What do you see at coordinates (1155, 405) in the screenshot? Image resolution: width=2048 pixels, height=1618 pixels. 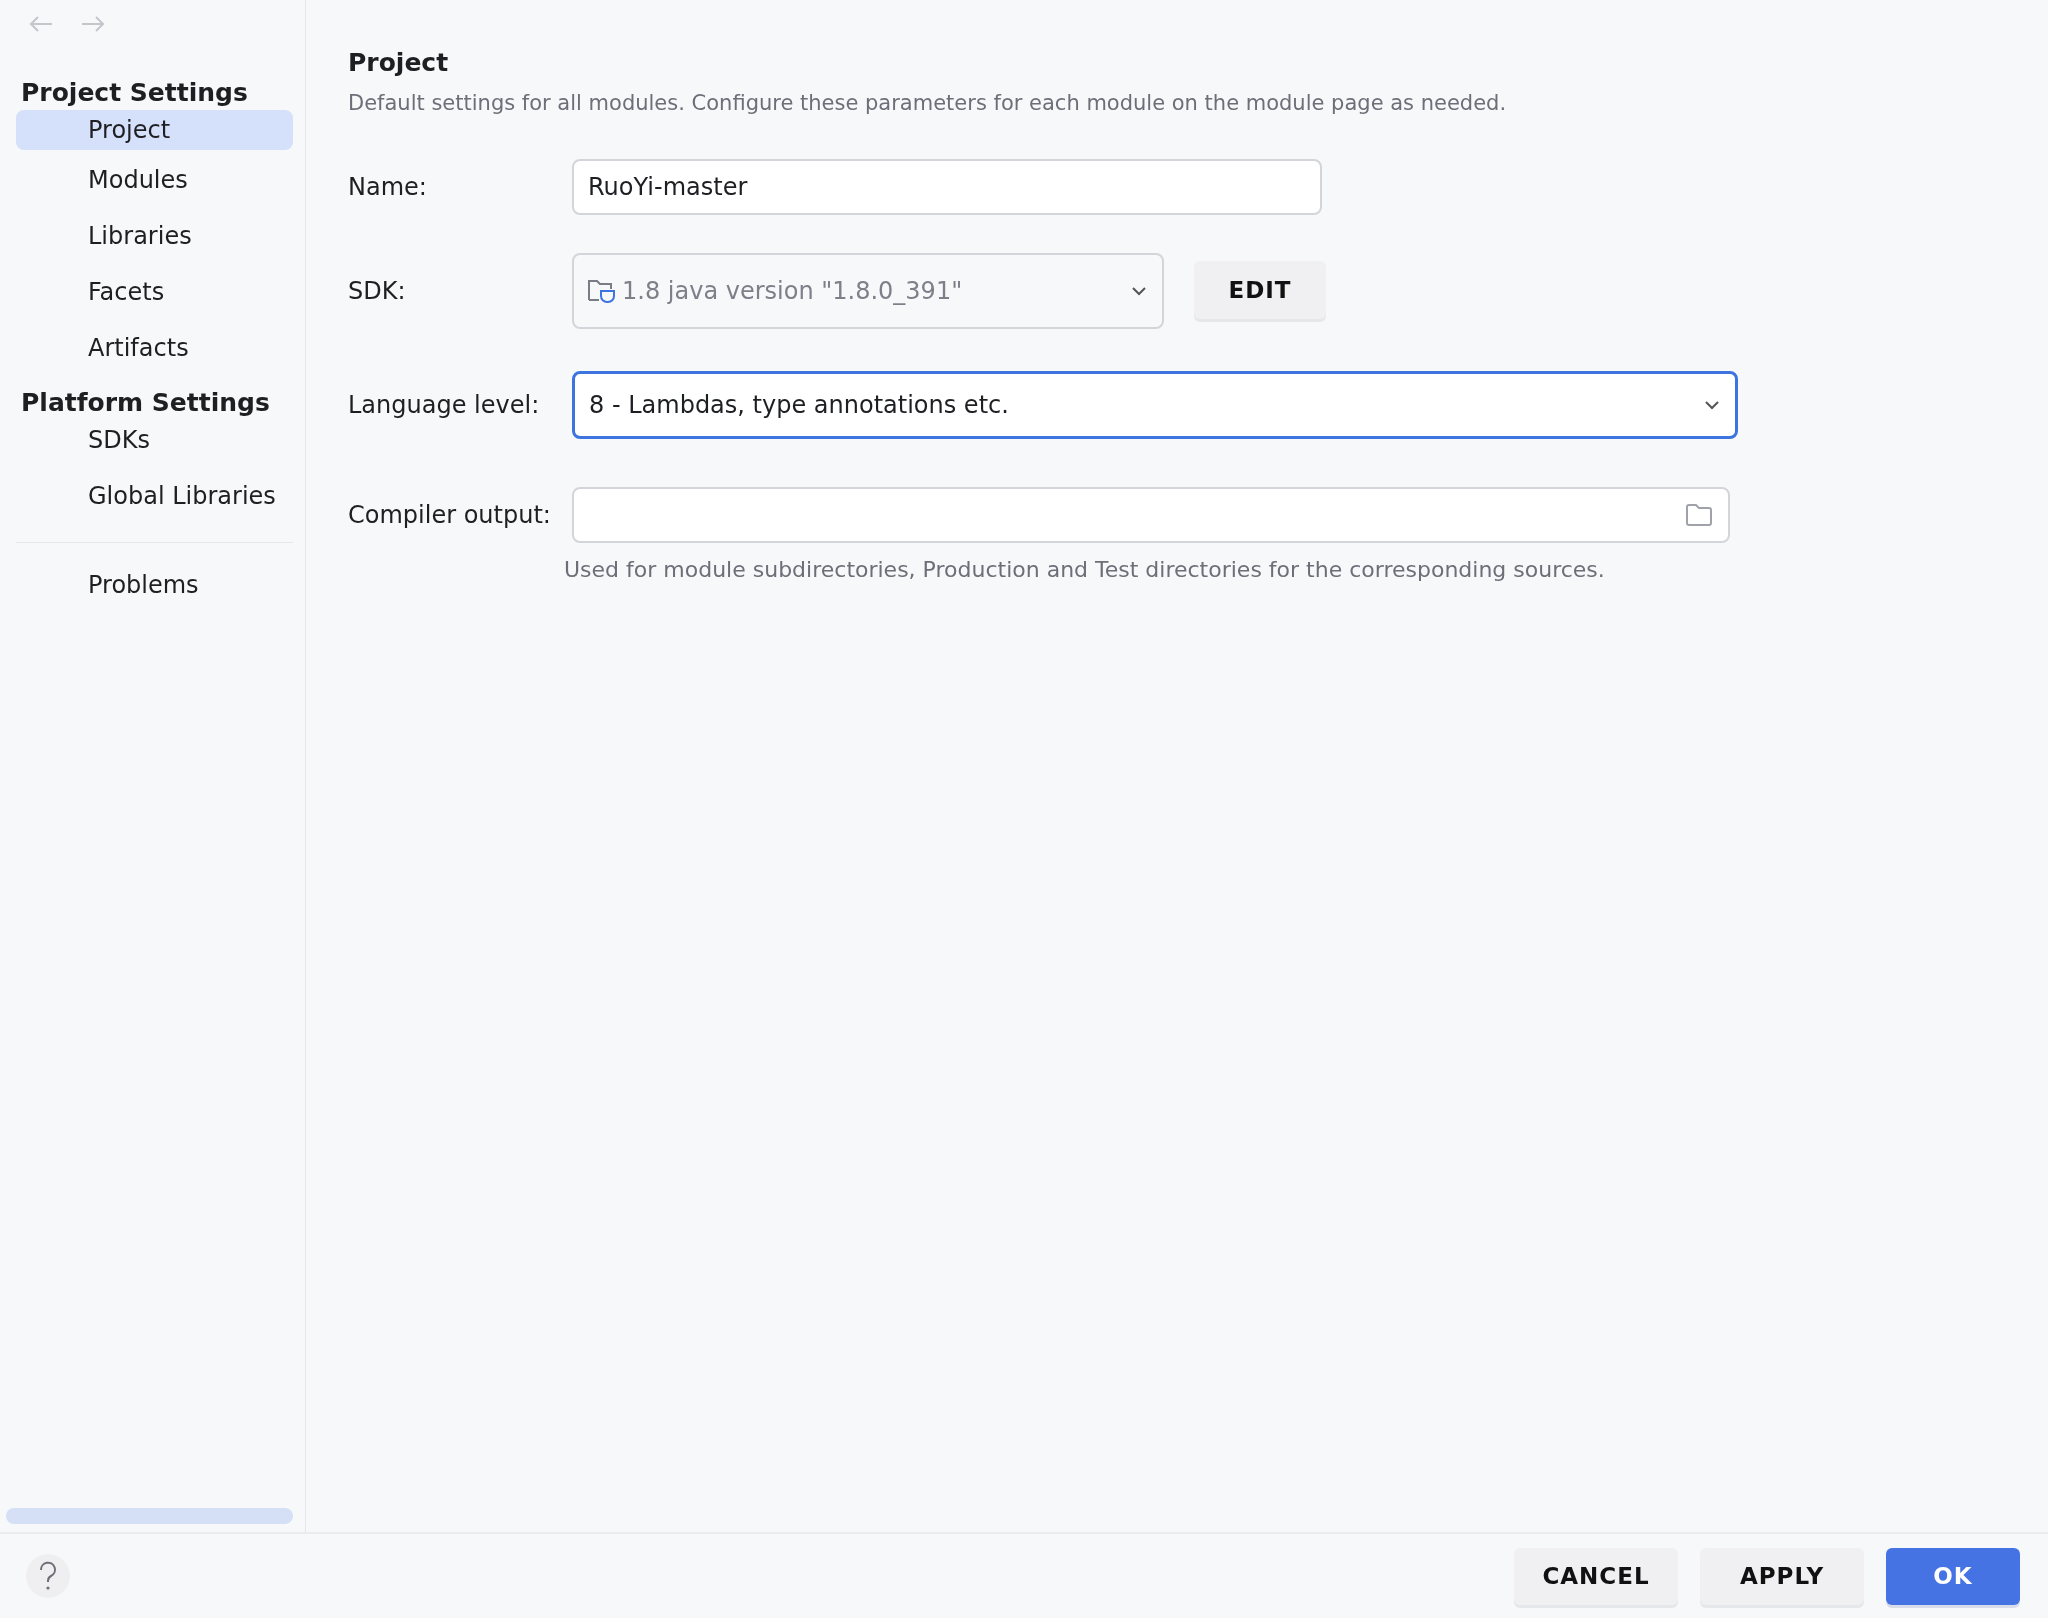 I see `language-level-dropdown: 8 - Lambdas, type annotations etc.` at bounding box center [1155, 405].